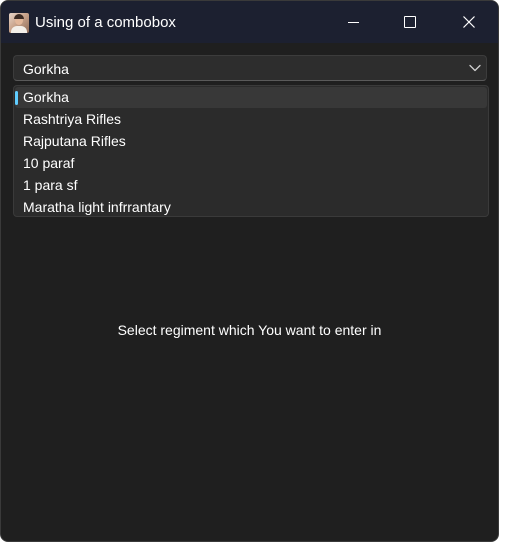  Describe the element at coordinates (251, 119) in the screenshot. I see `option-rashtriya-rifles: Rashtriya Rifles` at that location.